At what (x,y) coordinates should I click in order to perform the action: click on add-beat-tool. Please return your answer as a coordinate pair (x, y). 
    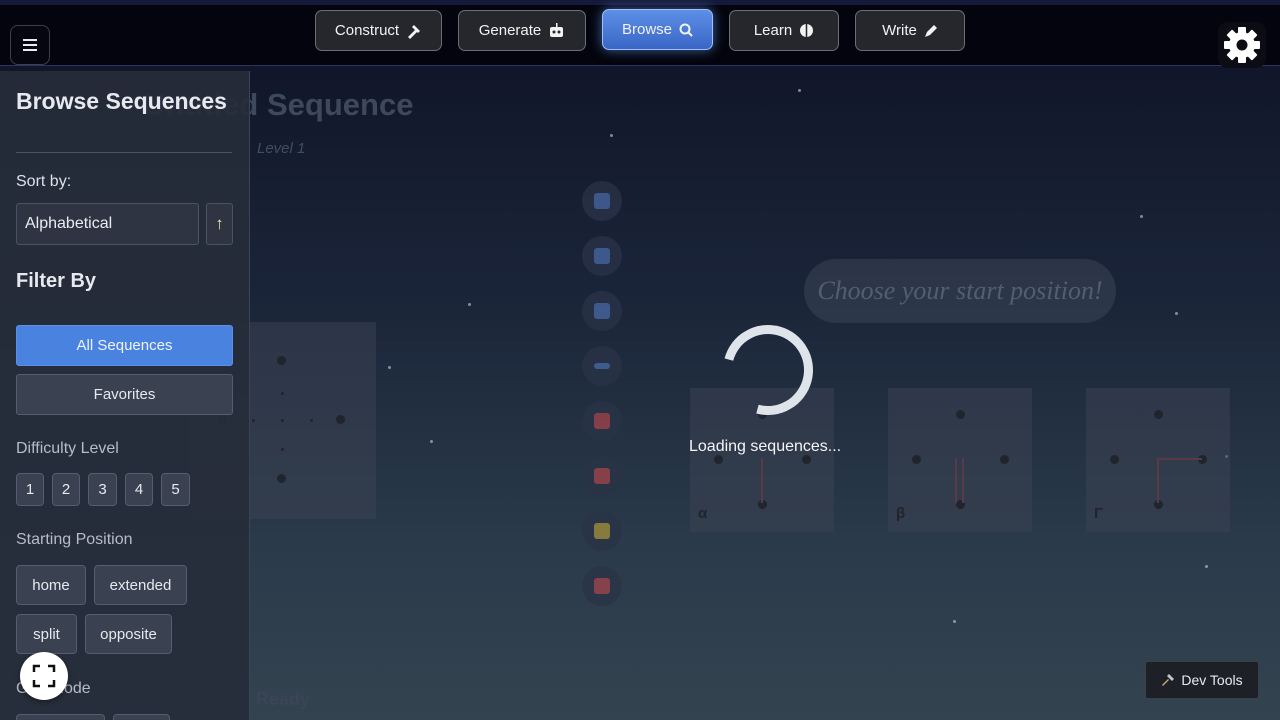
    Looking at the image, I should click on (602, 201).